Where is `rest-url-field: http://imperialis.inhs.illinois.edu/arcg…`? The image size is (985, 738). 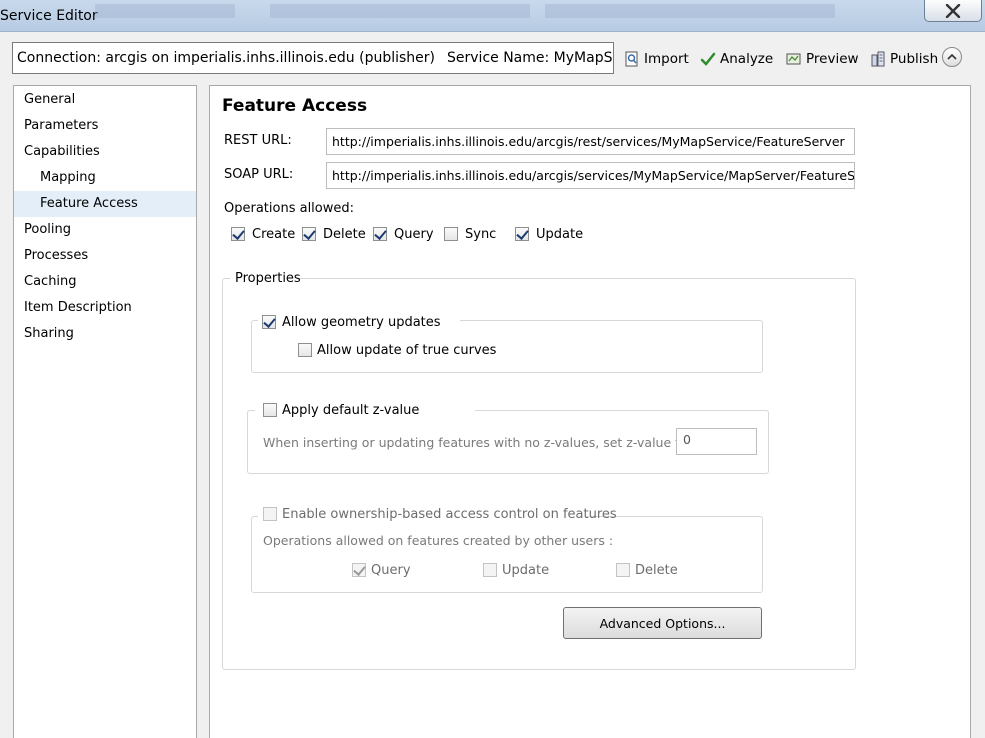
rest-url-field: http://imperialis.inhs.illinois.edu/arcg… is located at coordinates (590, 141).